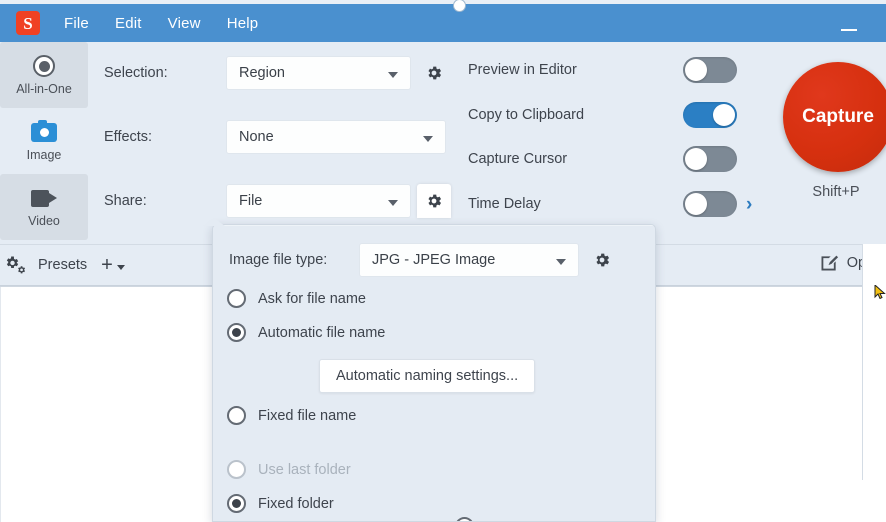 Image resolution: width=886 pixels, height=522 pixels. Describe the element at coordinates (504, 204) in the screenshot. I see `time-delay-label: Time Delay` at that location.